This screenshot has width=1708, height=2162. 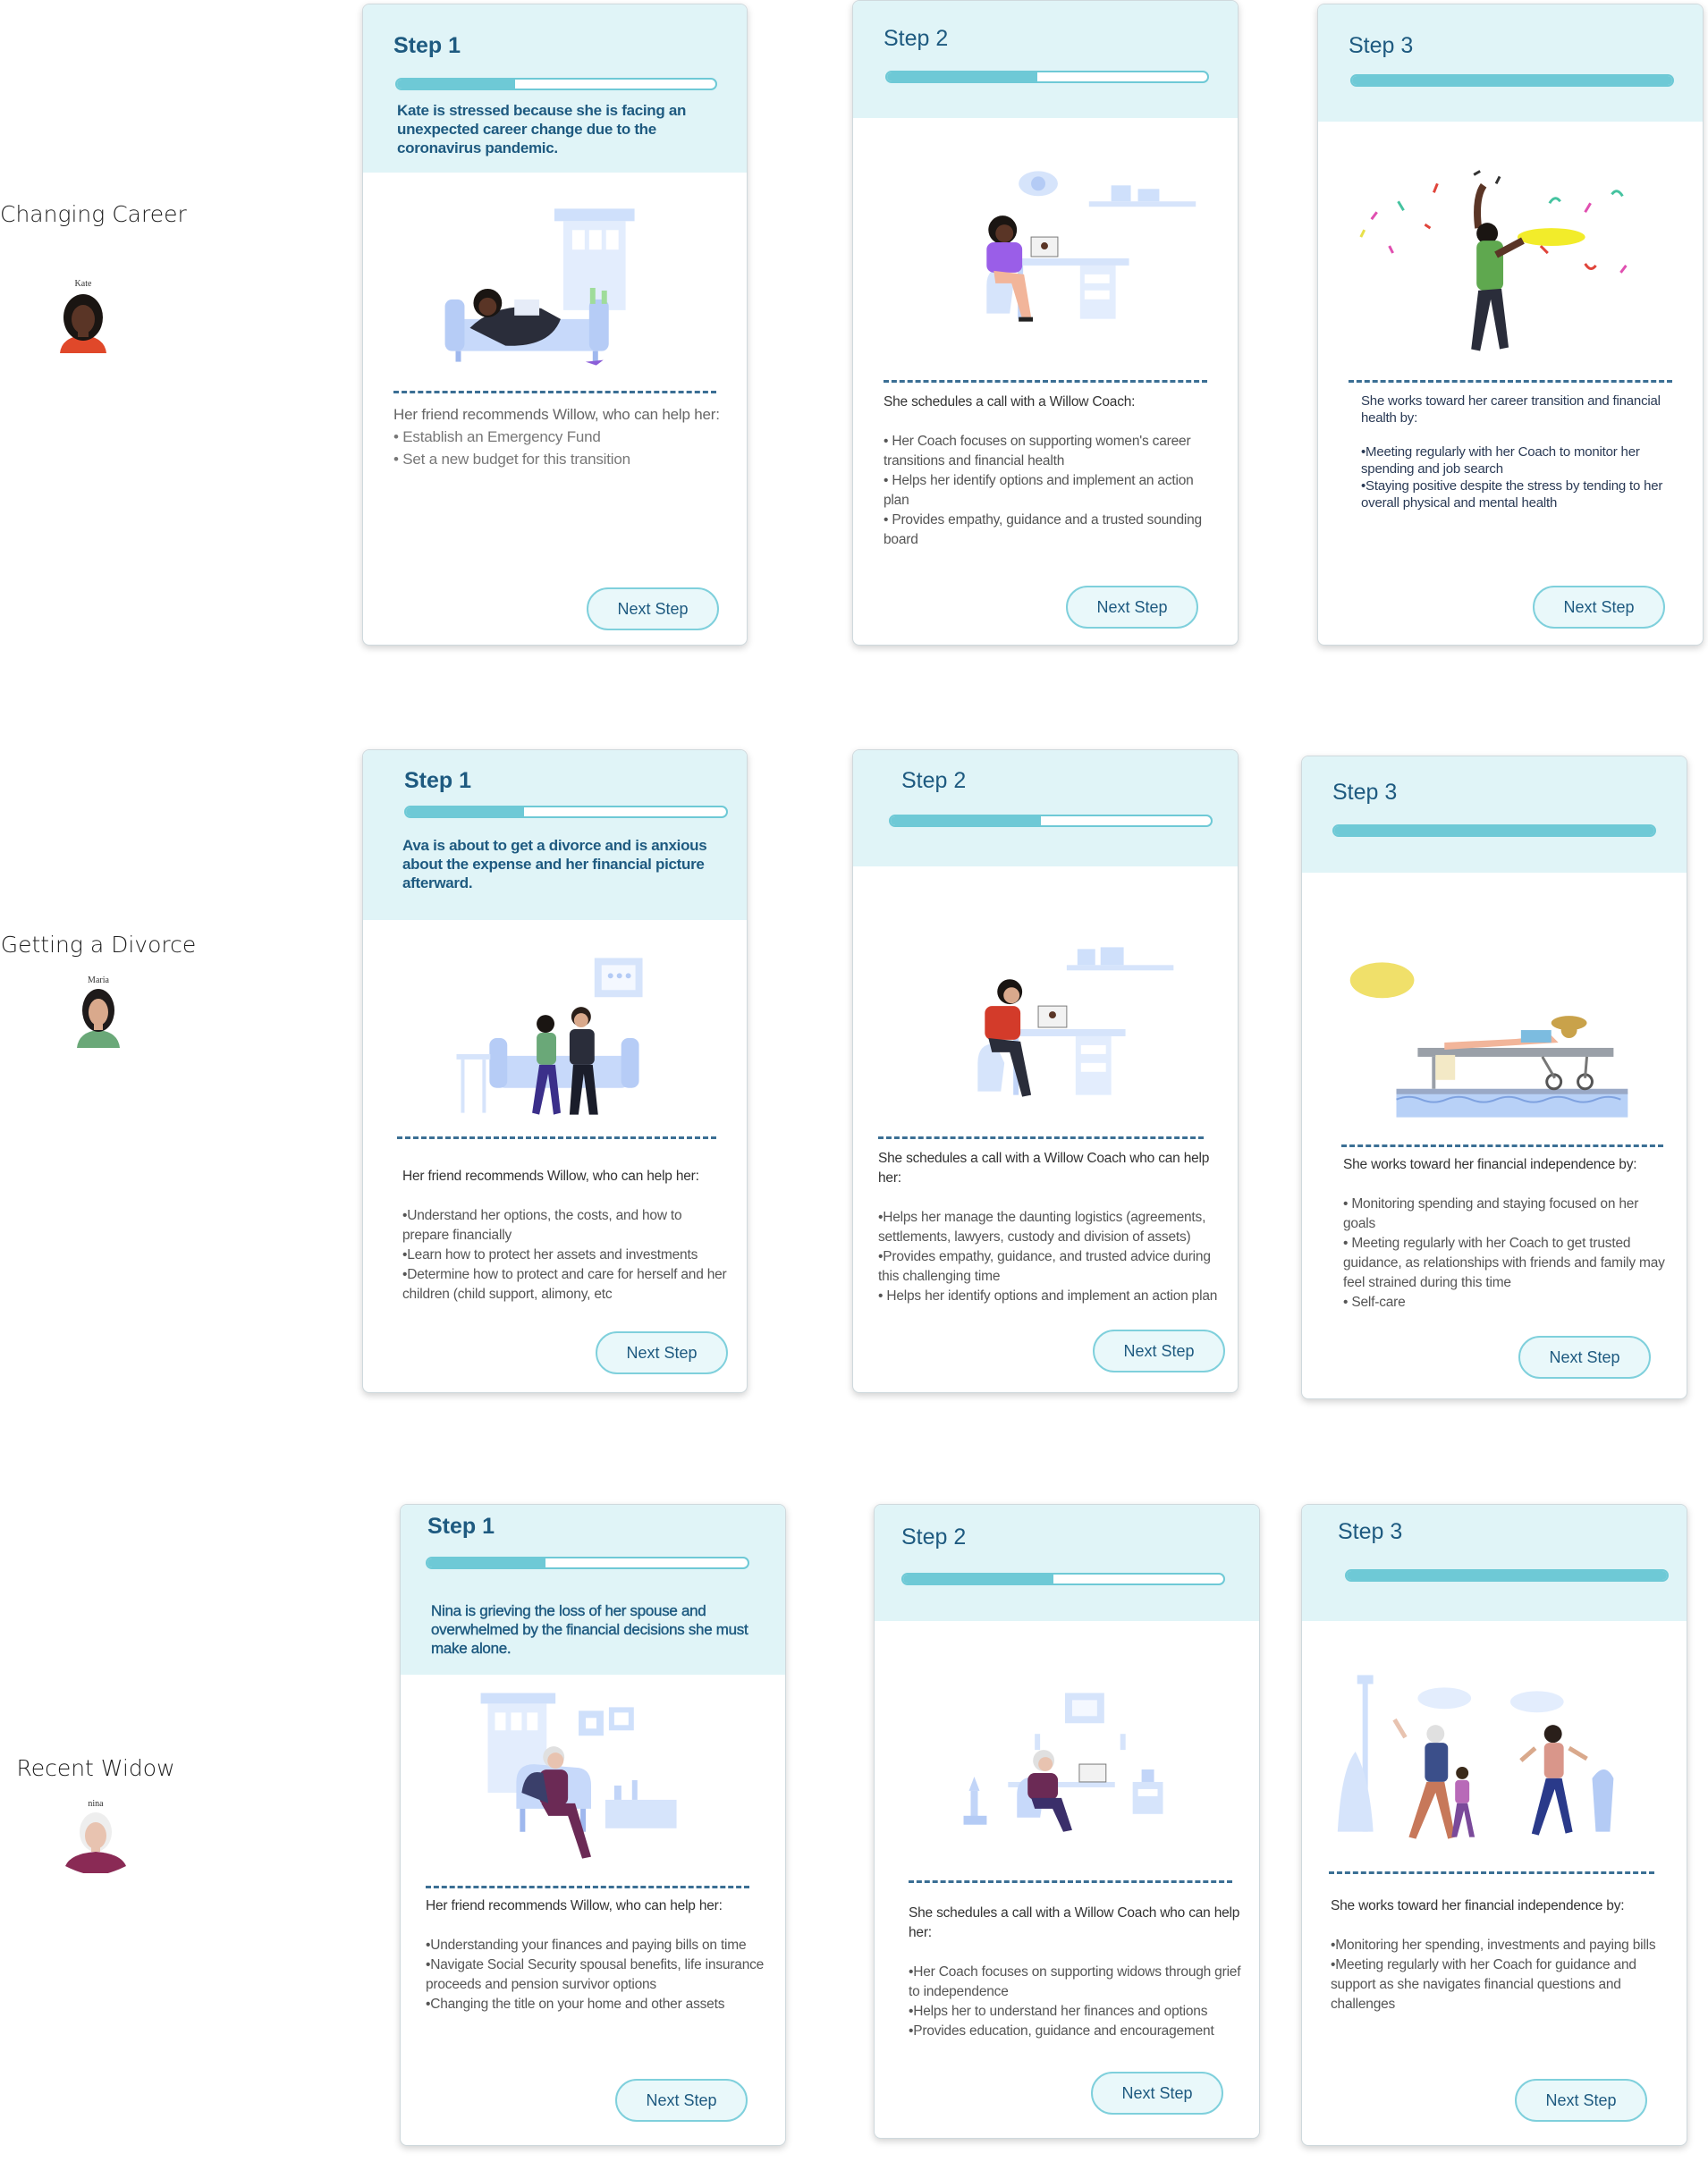 I want to click on couple-on-couch-illustration, so click(x=549, y=1036).